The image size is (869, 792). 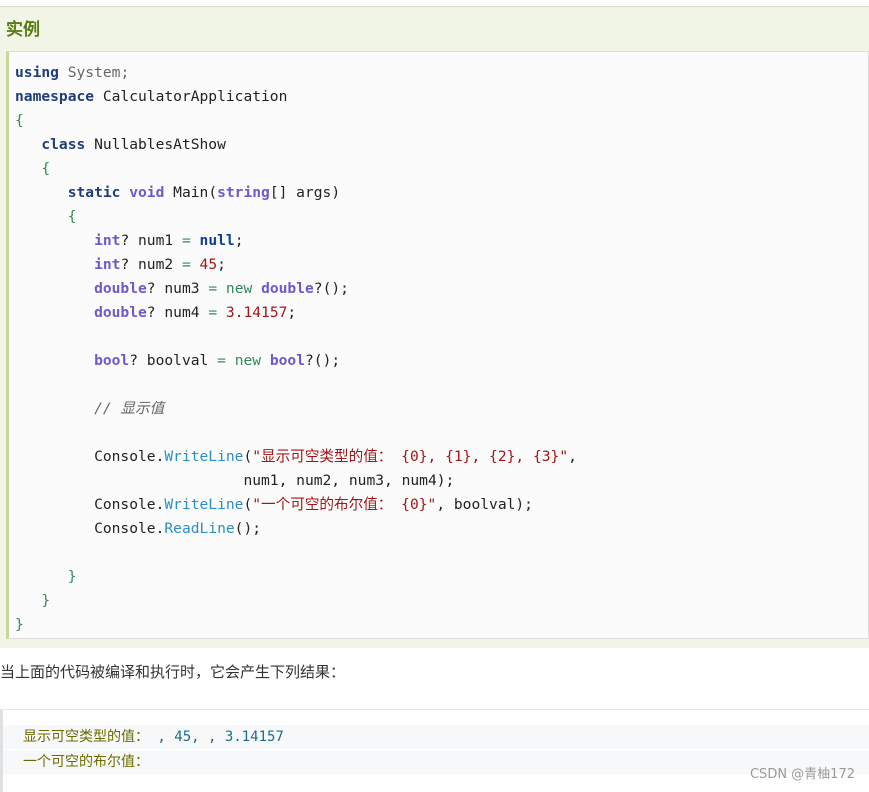 What do you see at coordinates (217, 240) in the screenshot?
I see `code-token: null` at bounding box center [217, 240].